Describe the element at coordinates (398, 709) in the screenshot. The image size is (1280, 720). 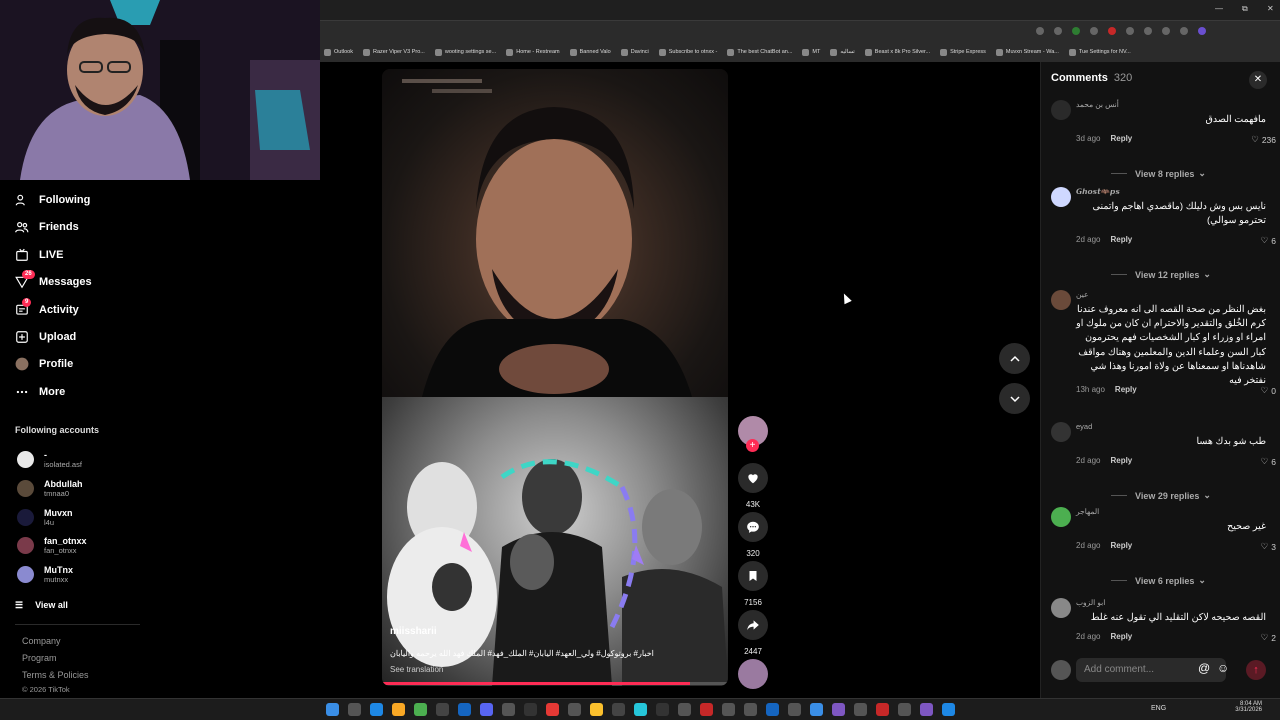
I see `file-explorer-icon` at that location.